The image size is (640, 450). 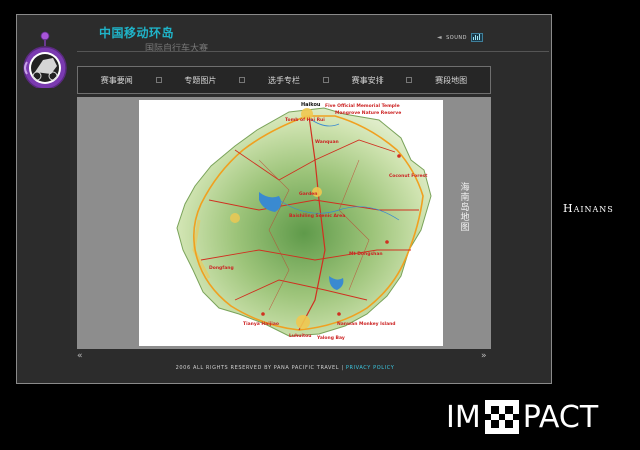 I want to click on map-label-dongshan: Mt Dongshan, so click(x=366, y=254).